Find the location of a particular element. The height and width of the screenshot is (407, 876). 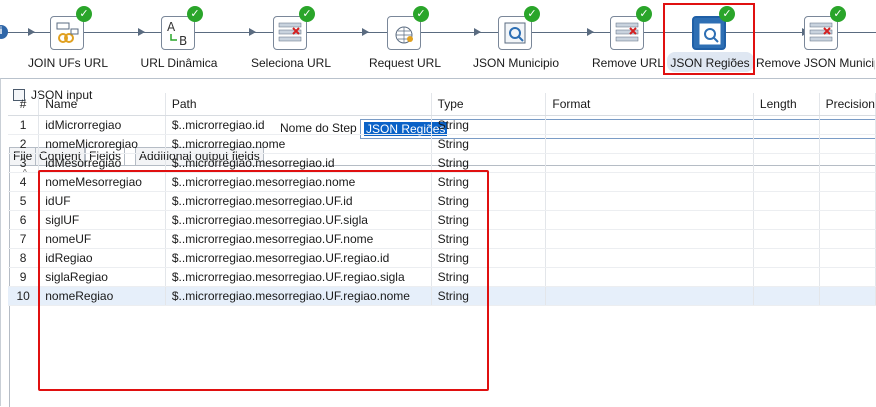

svg-text: A is located at coordinates (171, 27).